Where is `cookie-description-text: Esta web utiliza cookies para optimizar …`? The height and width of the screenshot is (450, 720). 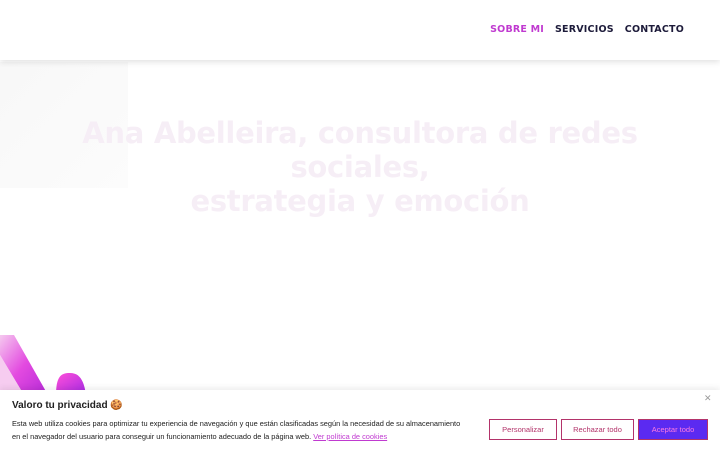 cookie-description-text: Esta web utiliza cookies para optimizar … is located at coordinates (236, 430).